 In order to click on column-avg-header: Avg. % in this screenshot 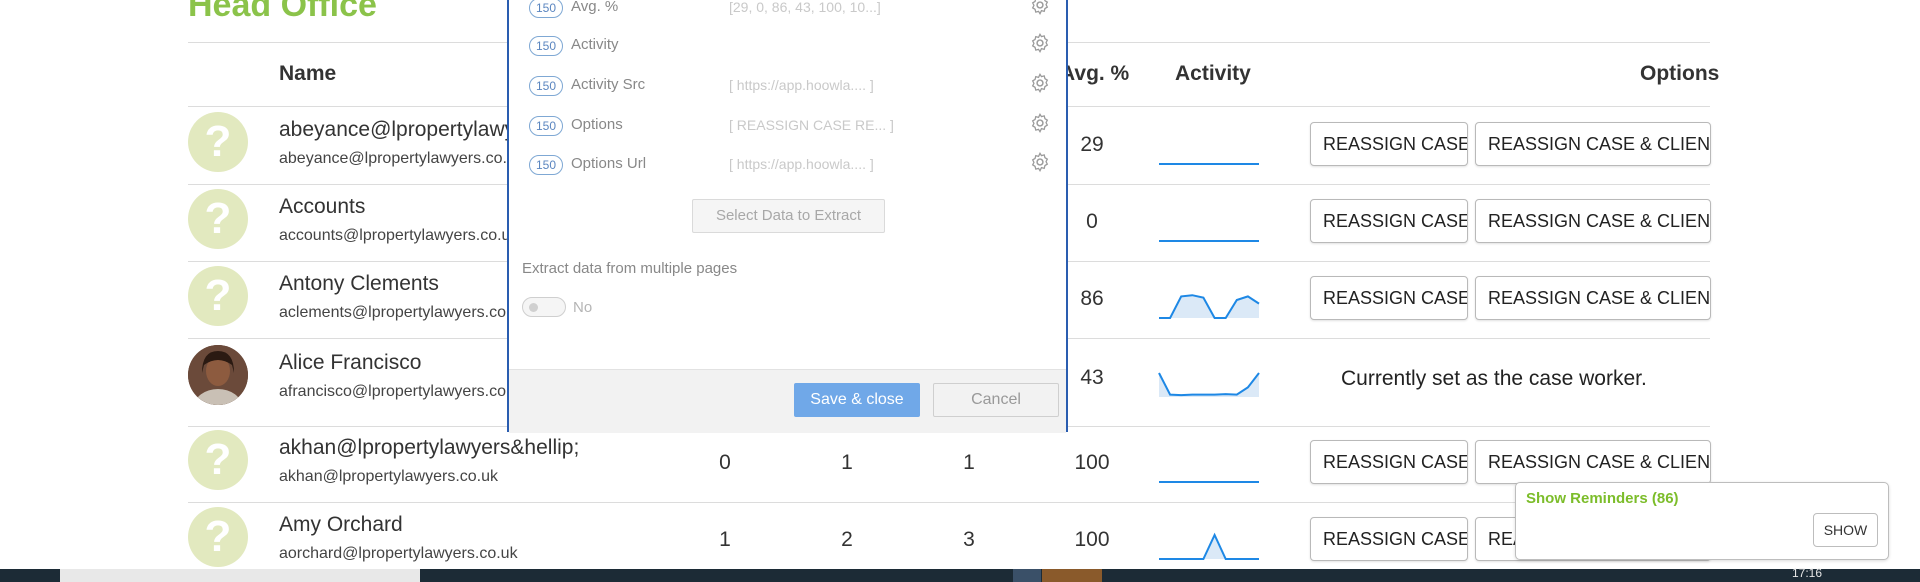, I will do `click(1094, 74)`.